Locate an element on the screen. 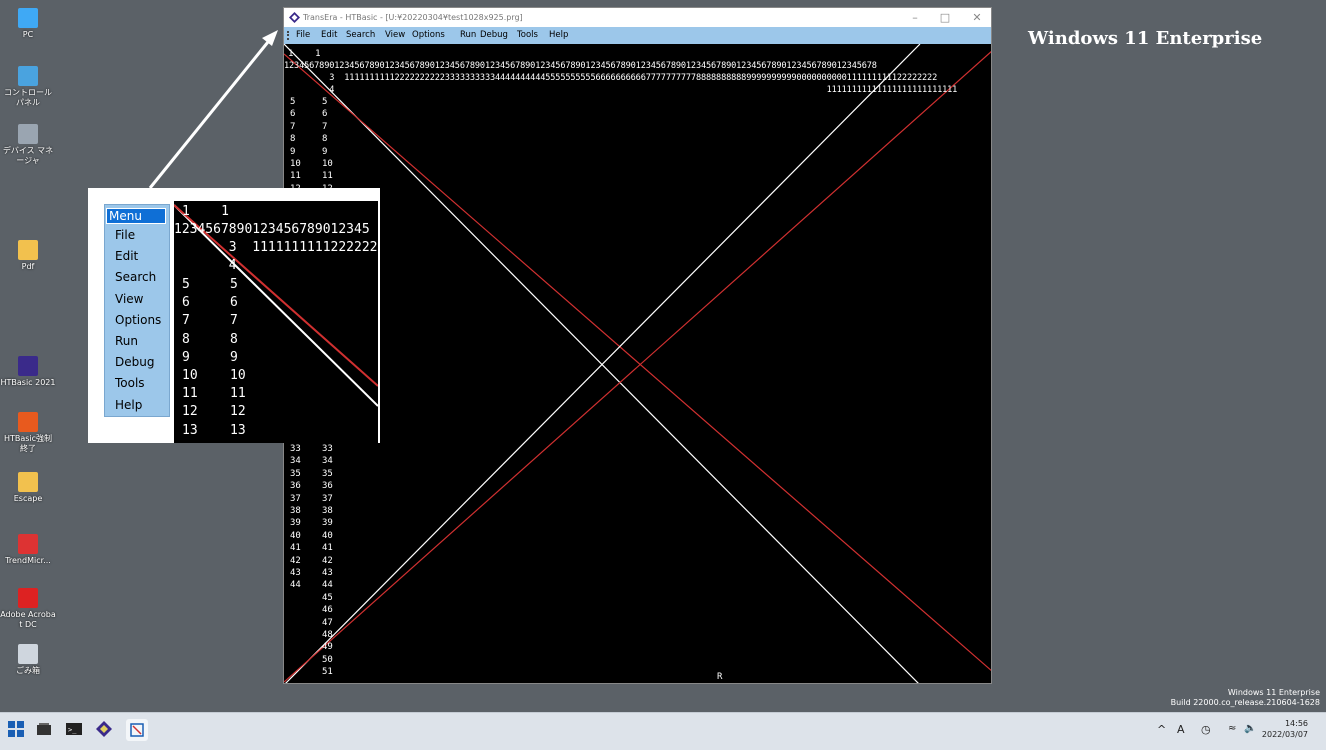  console-row-right: 43 is located at coordinates (327, 573).